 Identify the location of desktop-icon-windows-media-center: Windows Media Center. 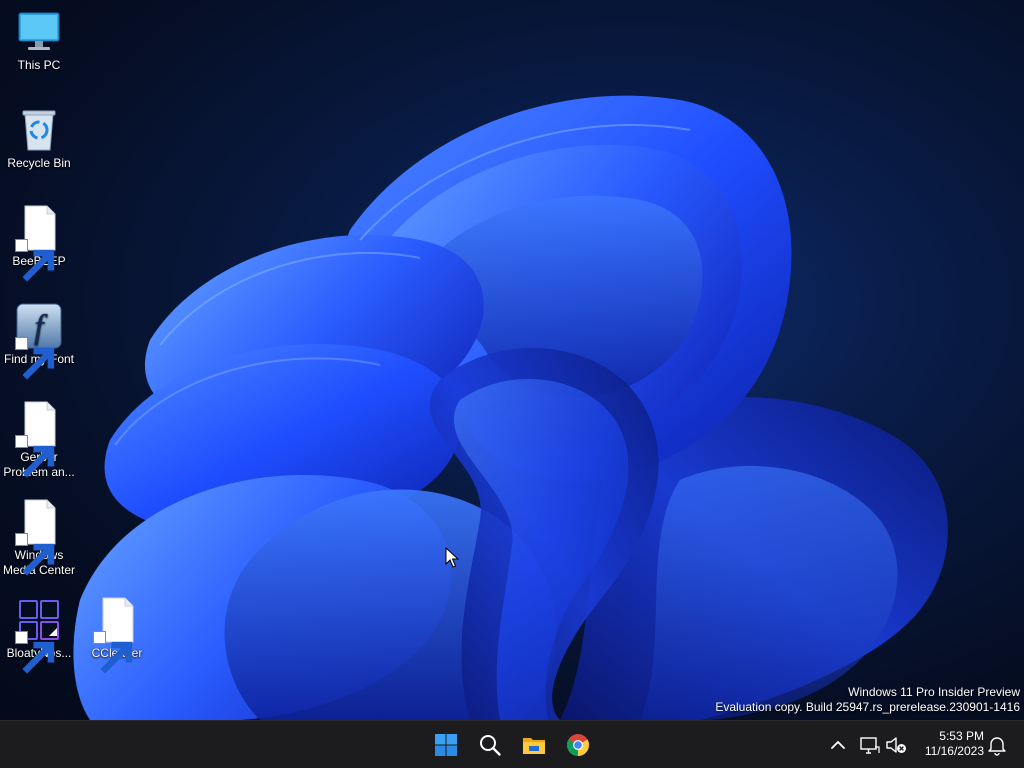
(39, 538).